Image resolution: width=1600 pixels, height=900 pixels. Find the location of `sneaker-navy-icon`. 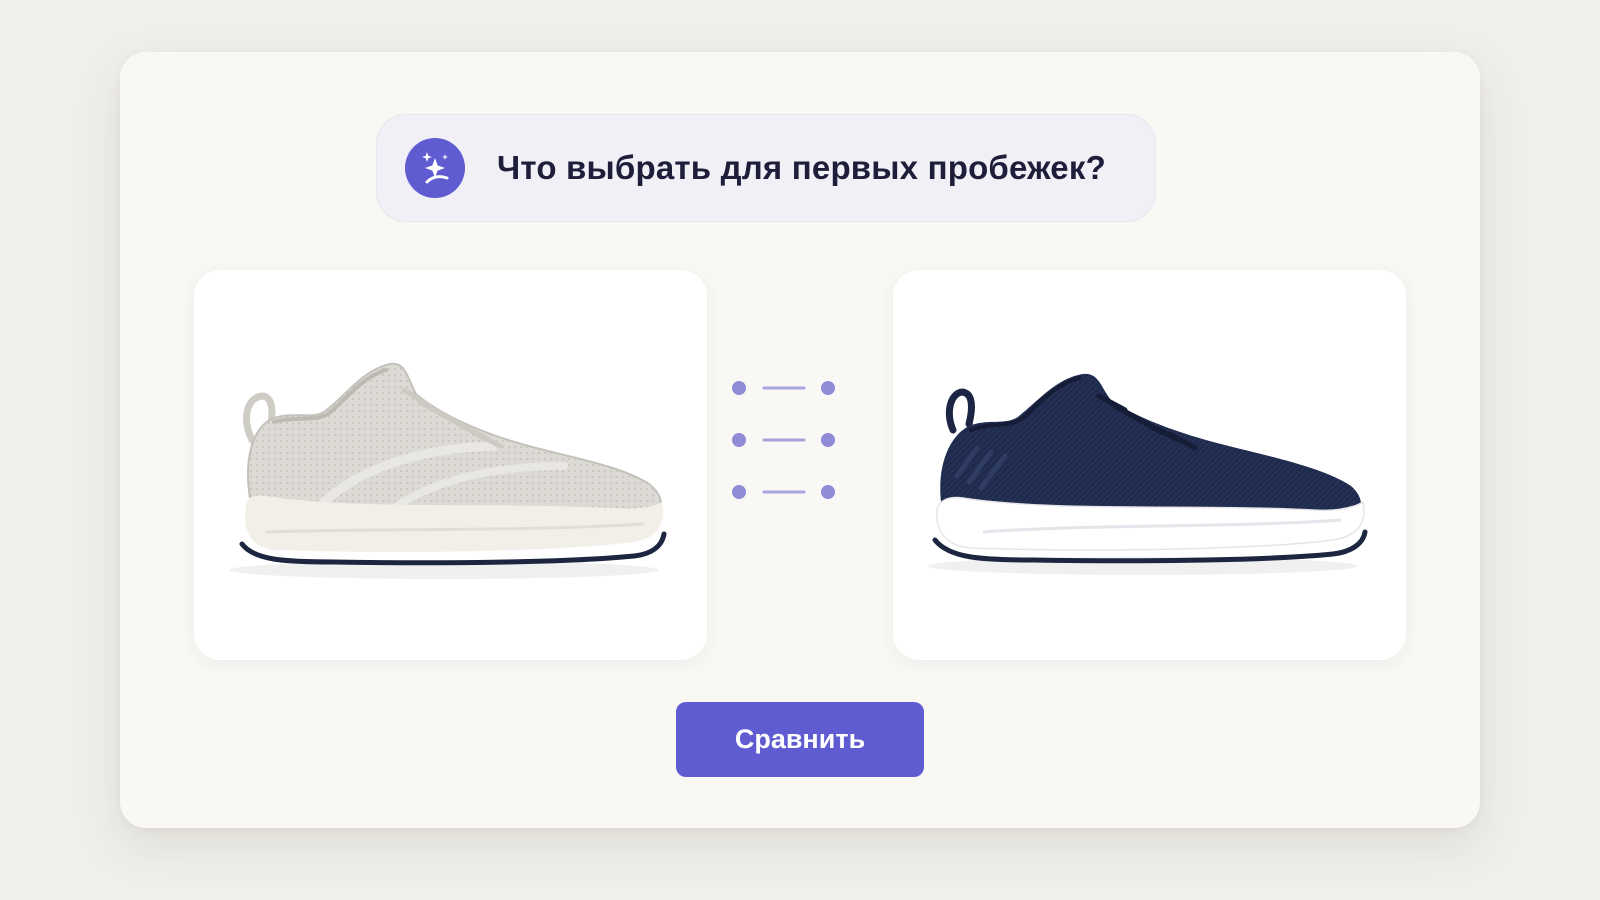

sneaker-navy-icon is located at coordinates (1148, 474).